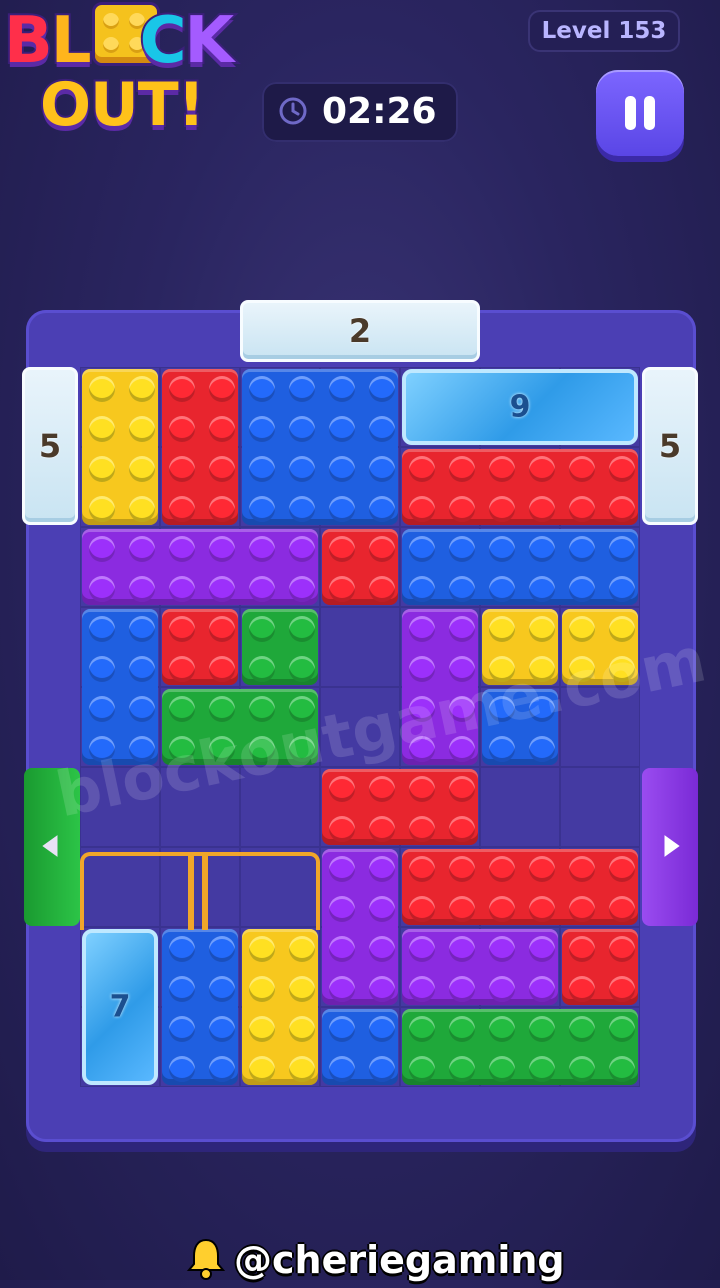 The image size is (720, 1288). What do you see at coordinates (399, 1260) in the screenshot?
I see `creator-handle-text: @cheriegaming` at bounding box center [399, 1260].